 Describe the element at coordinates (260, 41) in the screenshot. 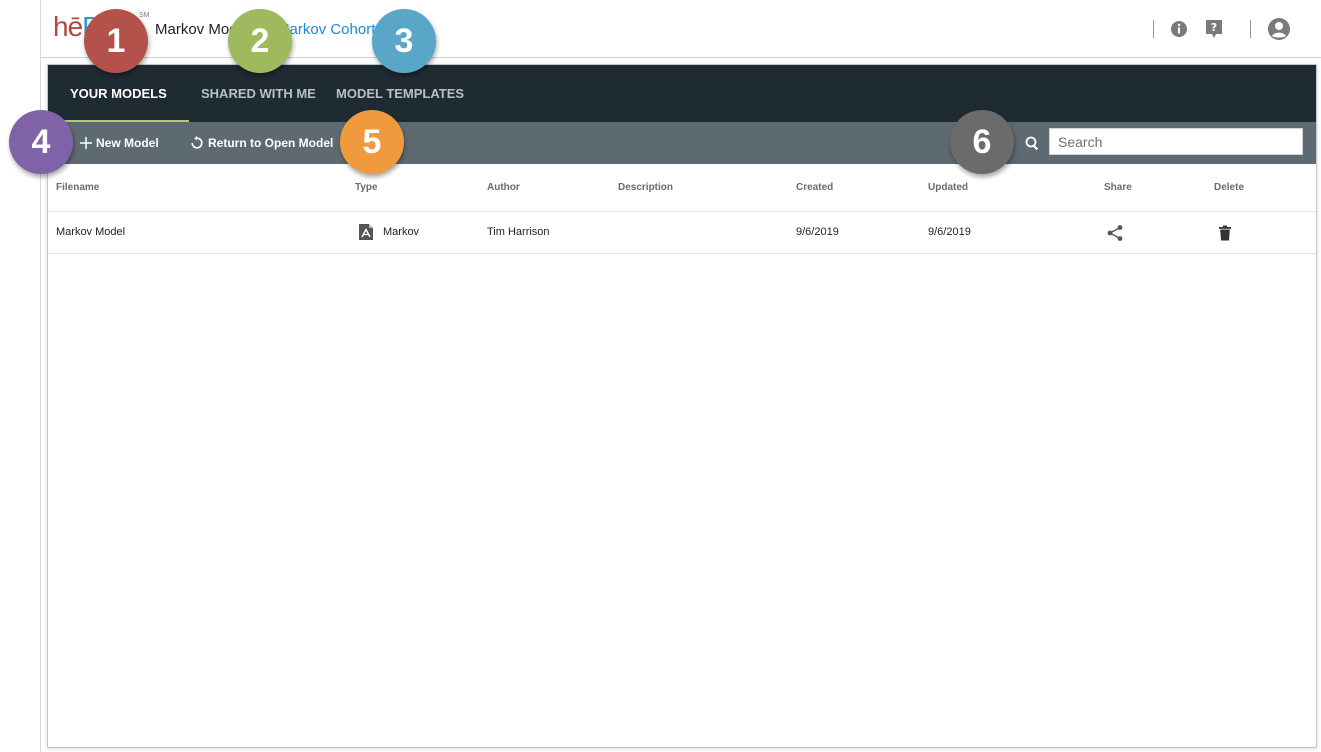

I see `callout-badge-2: 2` at that location.